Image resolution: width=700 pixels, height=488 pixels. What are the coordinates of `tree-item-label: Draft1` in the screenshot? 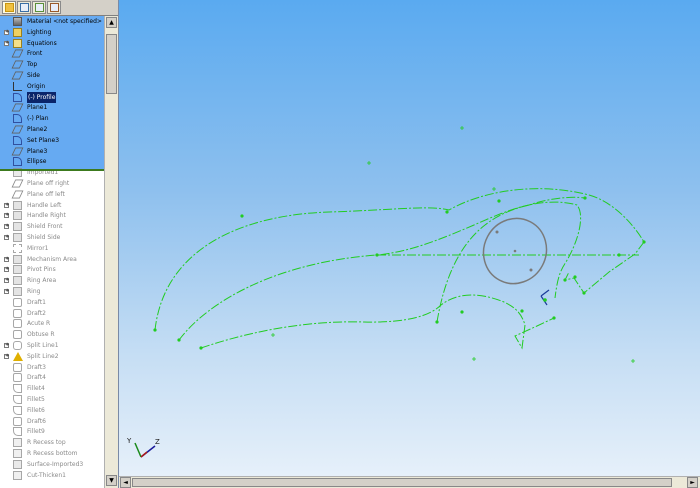 It's located at (36, 302).